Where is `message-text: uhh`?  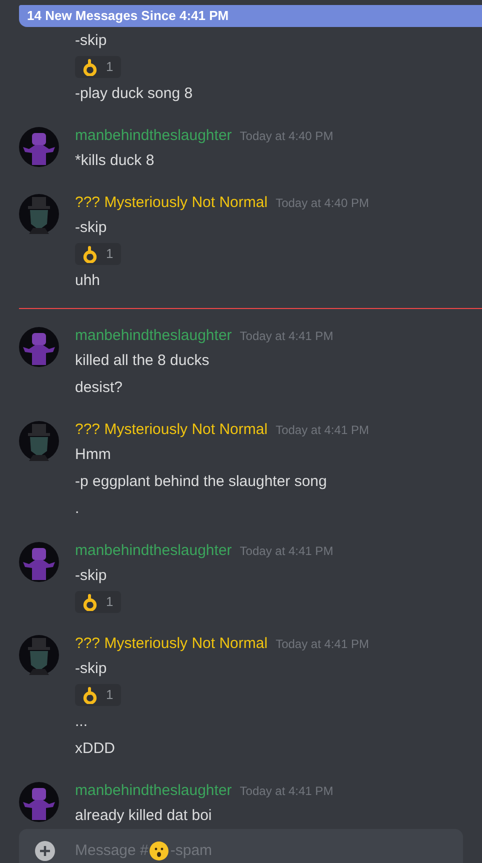 message-text: uhh is located at coordinates (87, 281).